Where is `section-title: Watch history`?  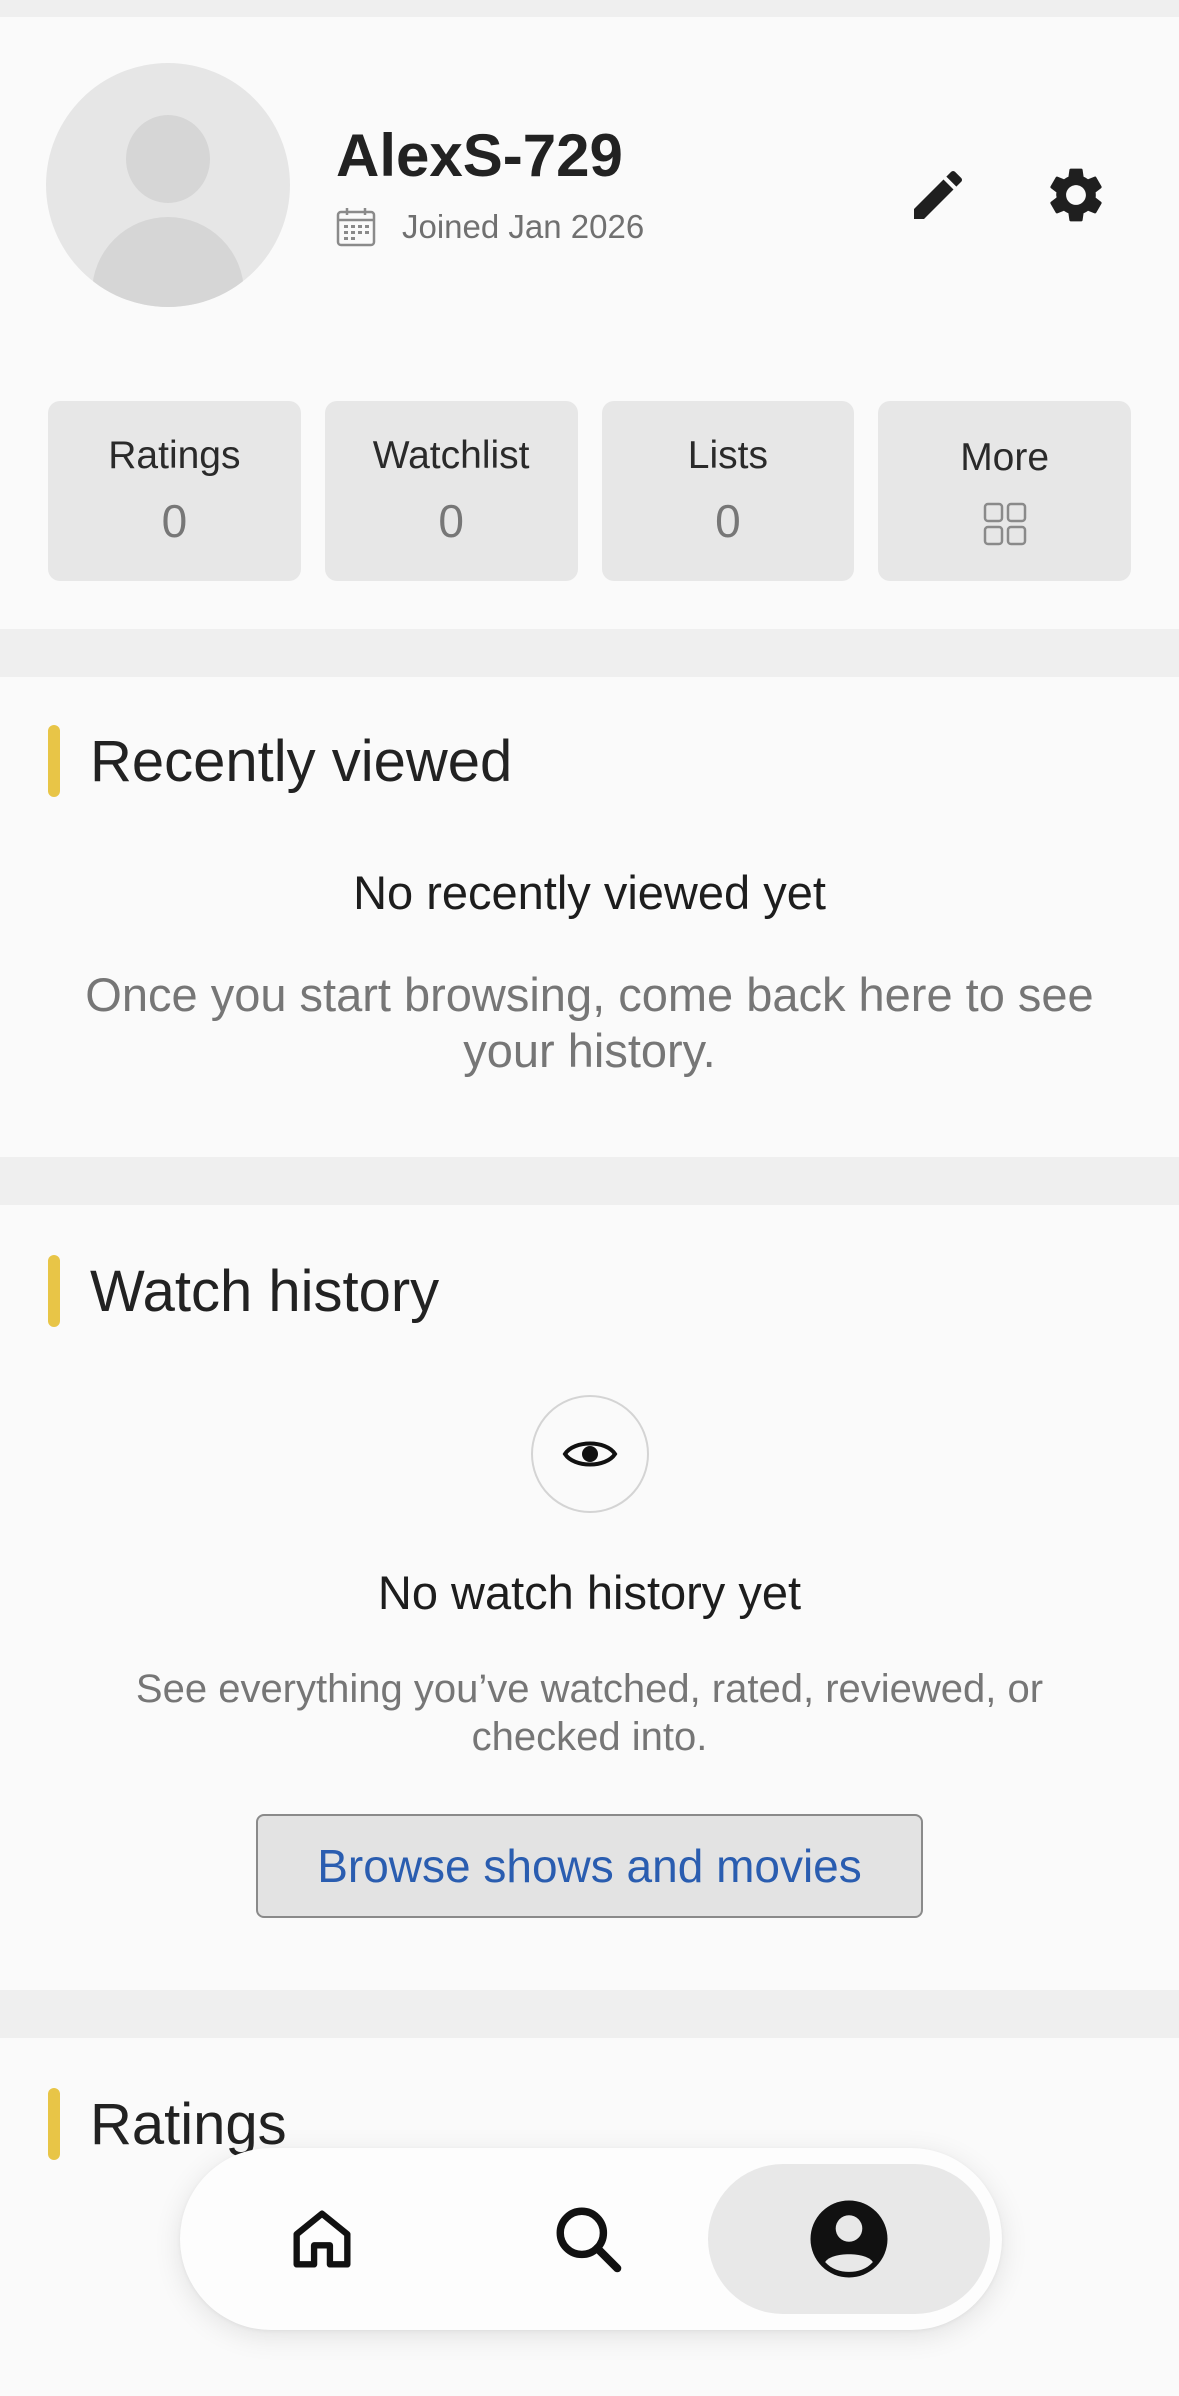 section-title: Watch history is located at coordinates (265, 1291).